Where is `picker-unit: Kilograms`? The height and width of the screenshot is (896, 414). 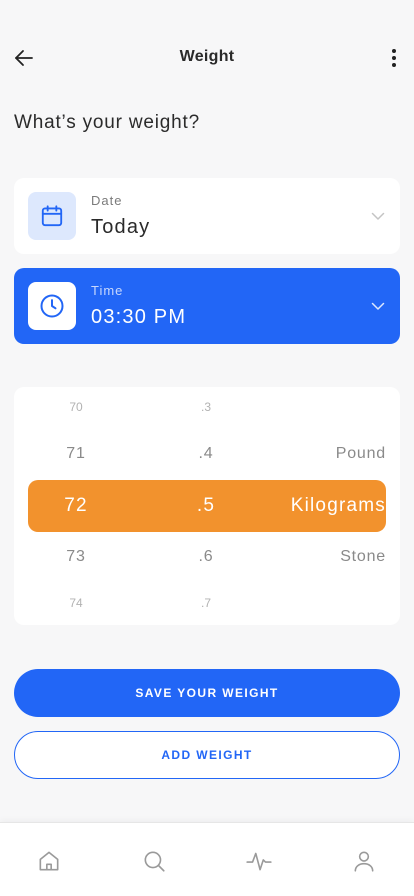
picker-unit: Kilograms is located at coordinates (338, 505).